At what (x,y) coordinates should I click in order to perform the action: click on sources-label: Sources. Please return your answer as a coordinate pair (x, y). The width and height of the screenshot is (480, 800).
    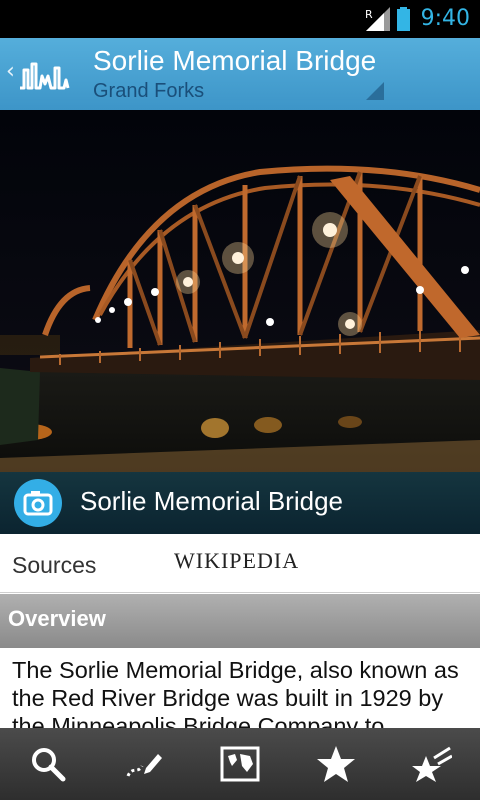
    Looking at the image, I should click on (54, 565).